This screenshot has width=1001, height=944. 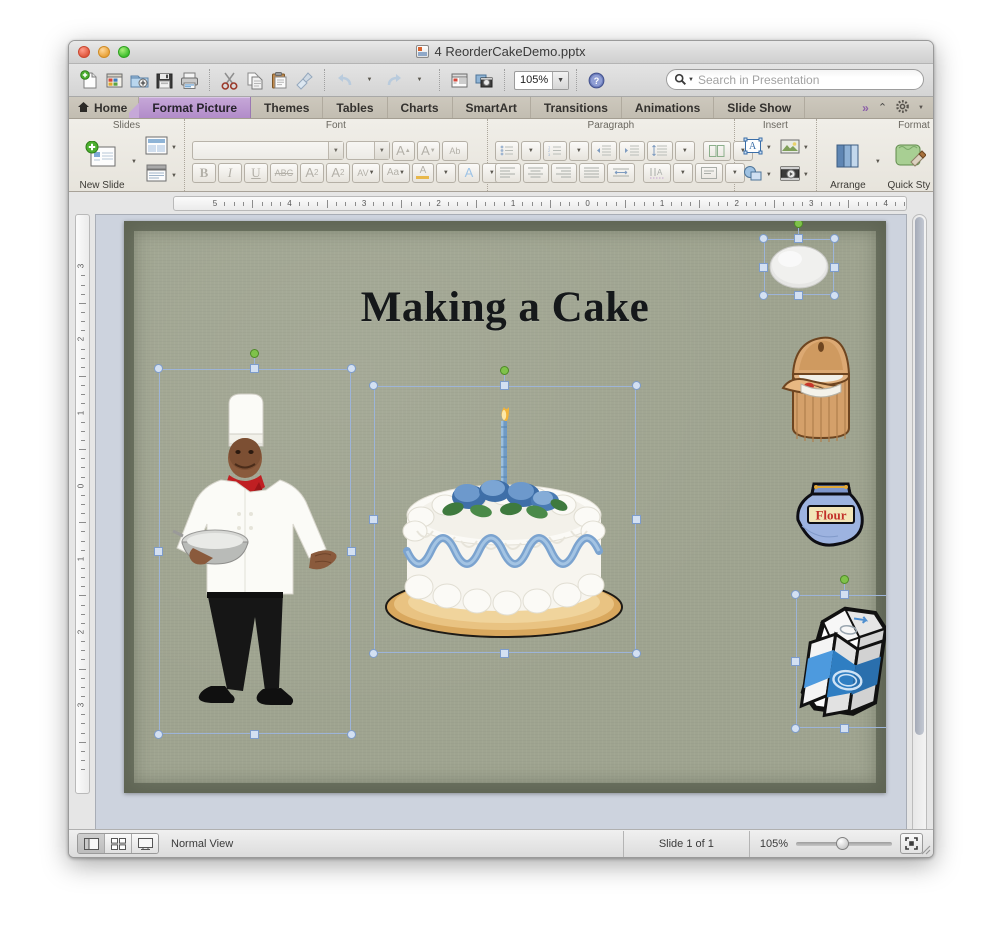 I want to click on paste-icon, so click(x=279, y=80).